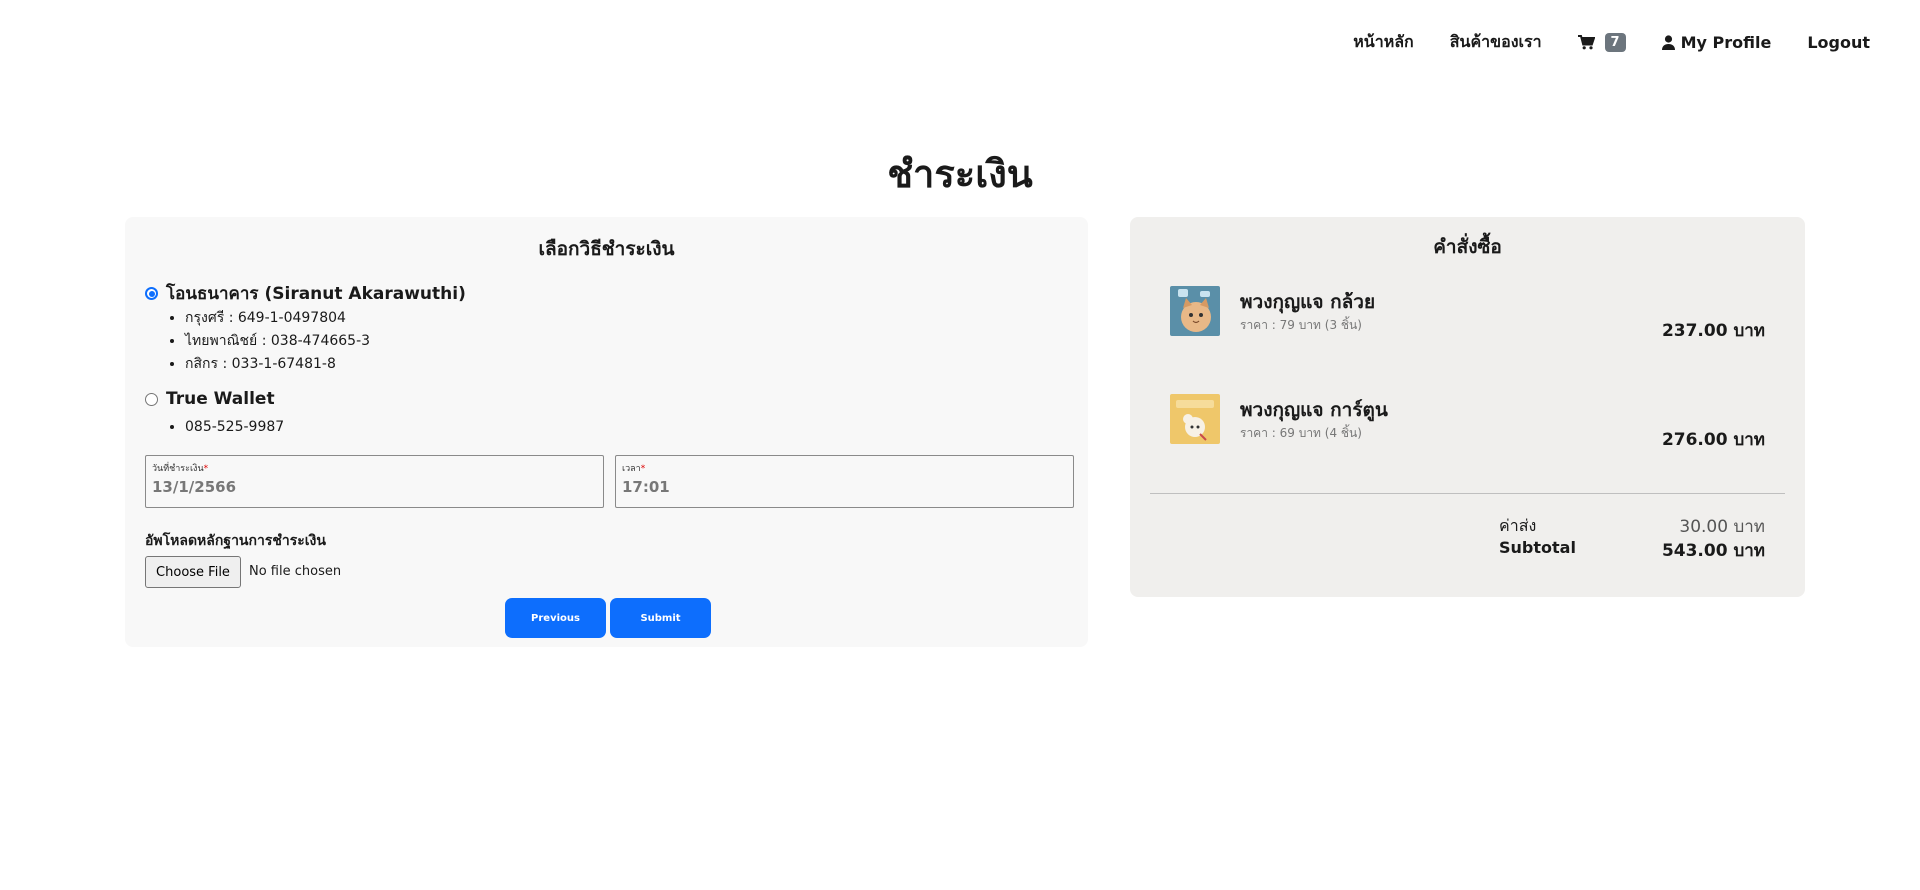  I want to click on nav-profile-label: My Profile, so click(1726, 42).